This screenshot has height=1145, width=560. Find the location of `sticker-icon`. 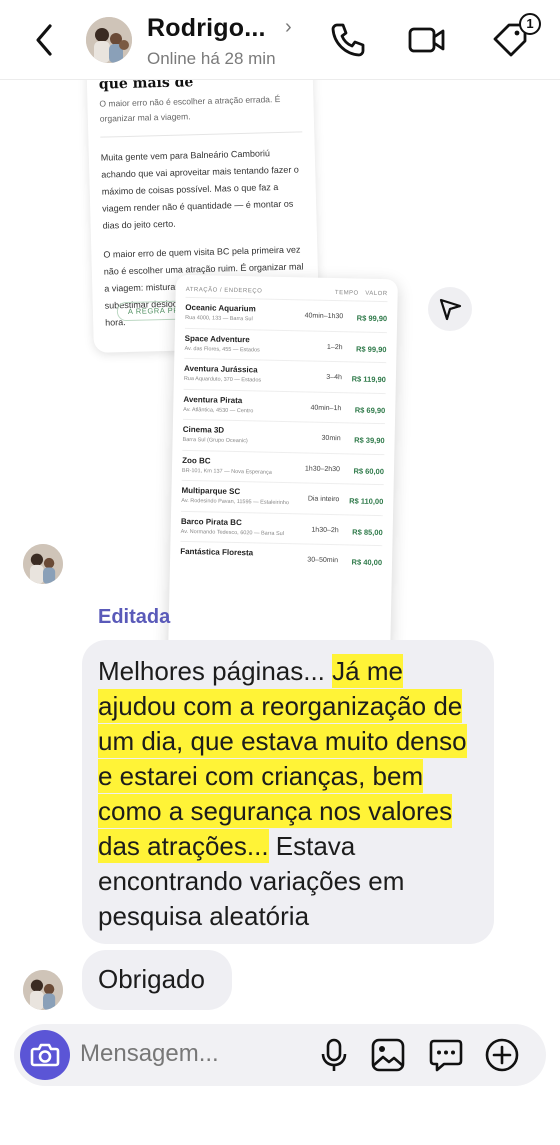

sticker-icon is located at coordinates (446, 1055).